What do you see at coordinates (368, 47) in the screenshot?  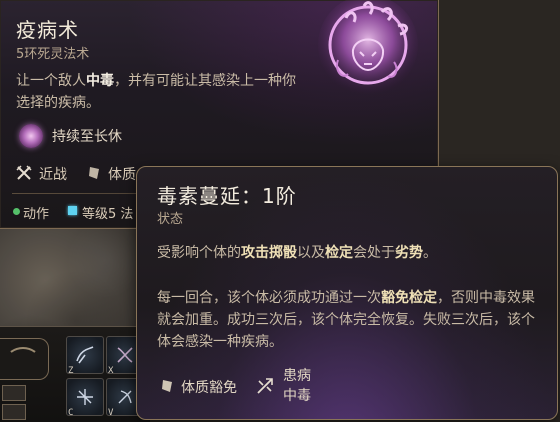 I see `necromancy-spell-art-icon` at bounding box center [368, 47].